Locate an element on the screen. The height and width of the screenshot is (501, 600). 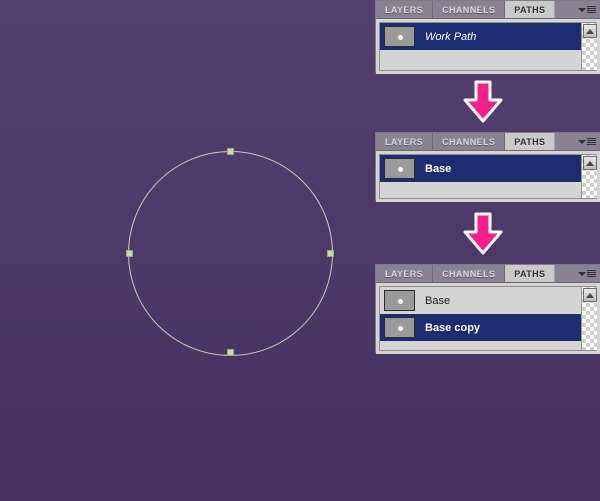
paths-panel-3: LAYERS CHANNELS PATHS Base Base copy is located at coordinates (487, 309).